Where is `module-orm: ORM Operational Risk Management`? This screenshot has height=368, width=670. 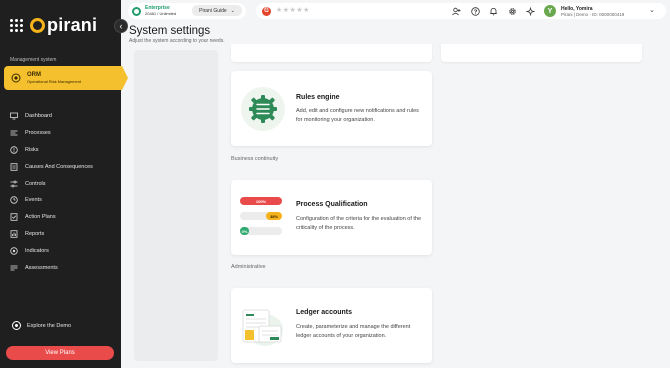
module-orm: ORM Operational Risk Management is located at coordinates (66, 78).